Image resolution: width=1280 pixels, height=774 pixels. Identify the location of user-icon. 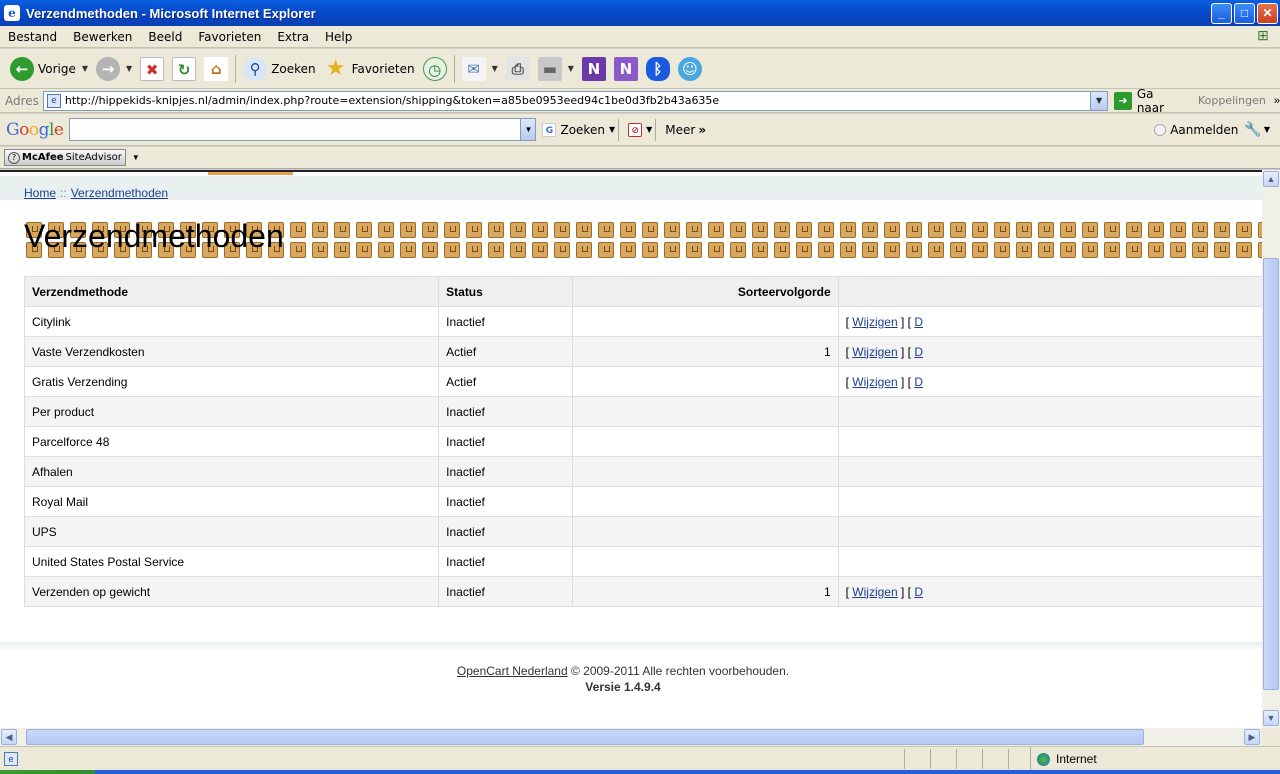
(1160, 129).